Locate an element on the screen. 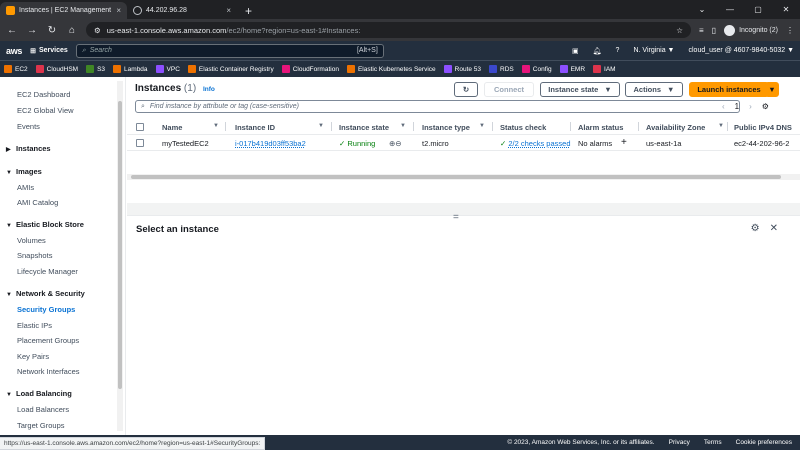 The width and height of the screenshot is (800, 450). sidebar-item-lifecycle-manager: Lifecycle Manager is located at coordinates (47, 271).